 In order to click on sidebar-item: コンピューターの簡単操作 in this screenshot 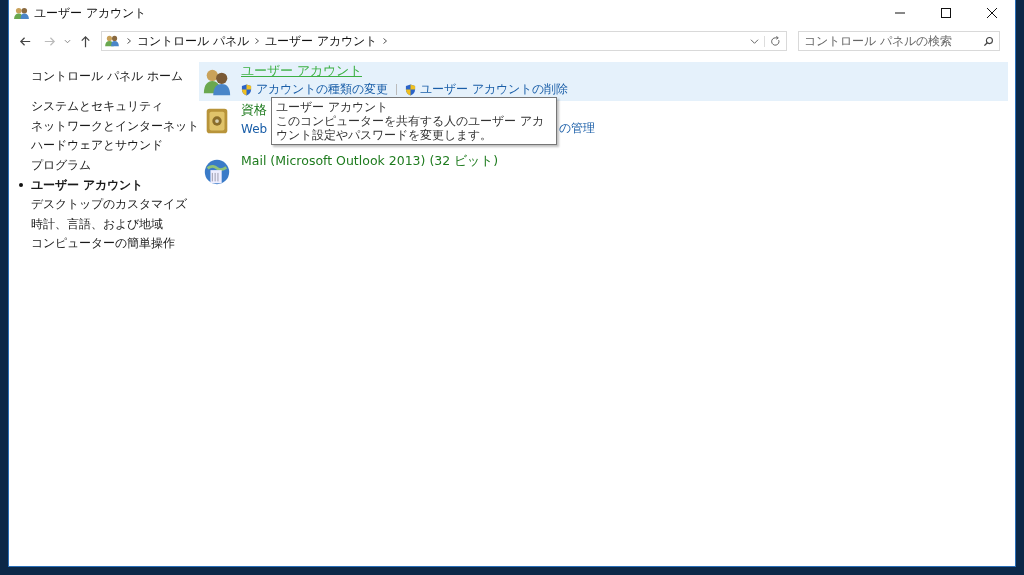, I will do `click(103, 244)`.